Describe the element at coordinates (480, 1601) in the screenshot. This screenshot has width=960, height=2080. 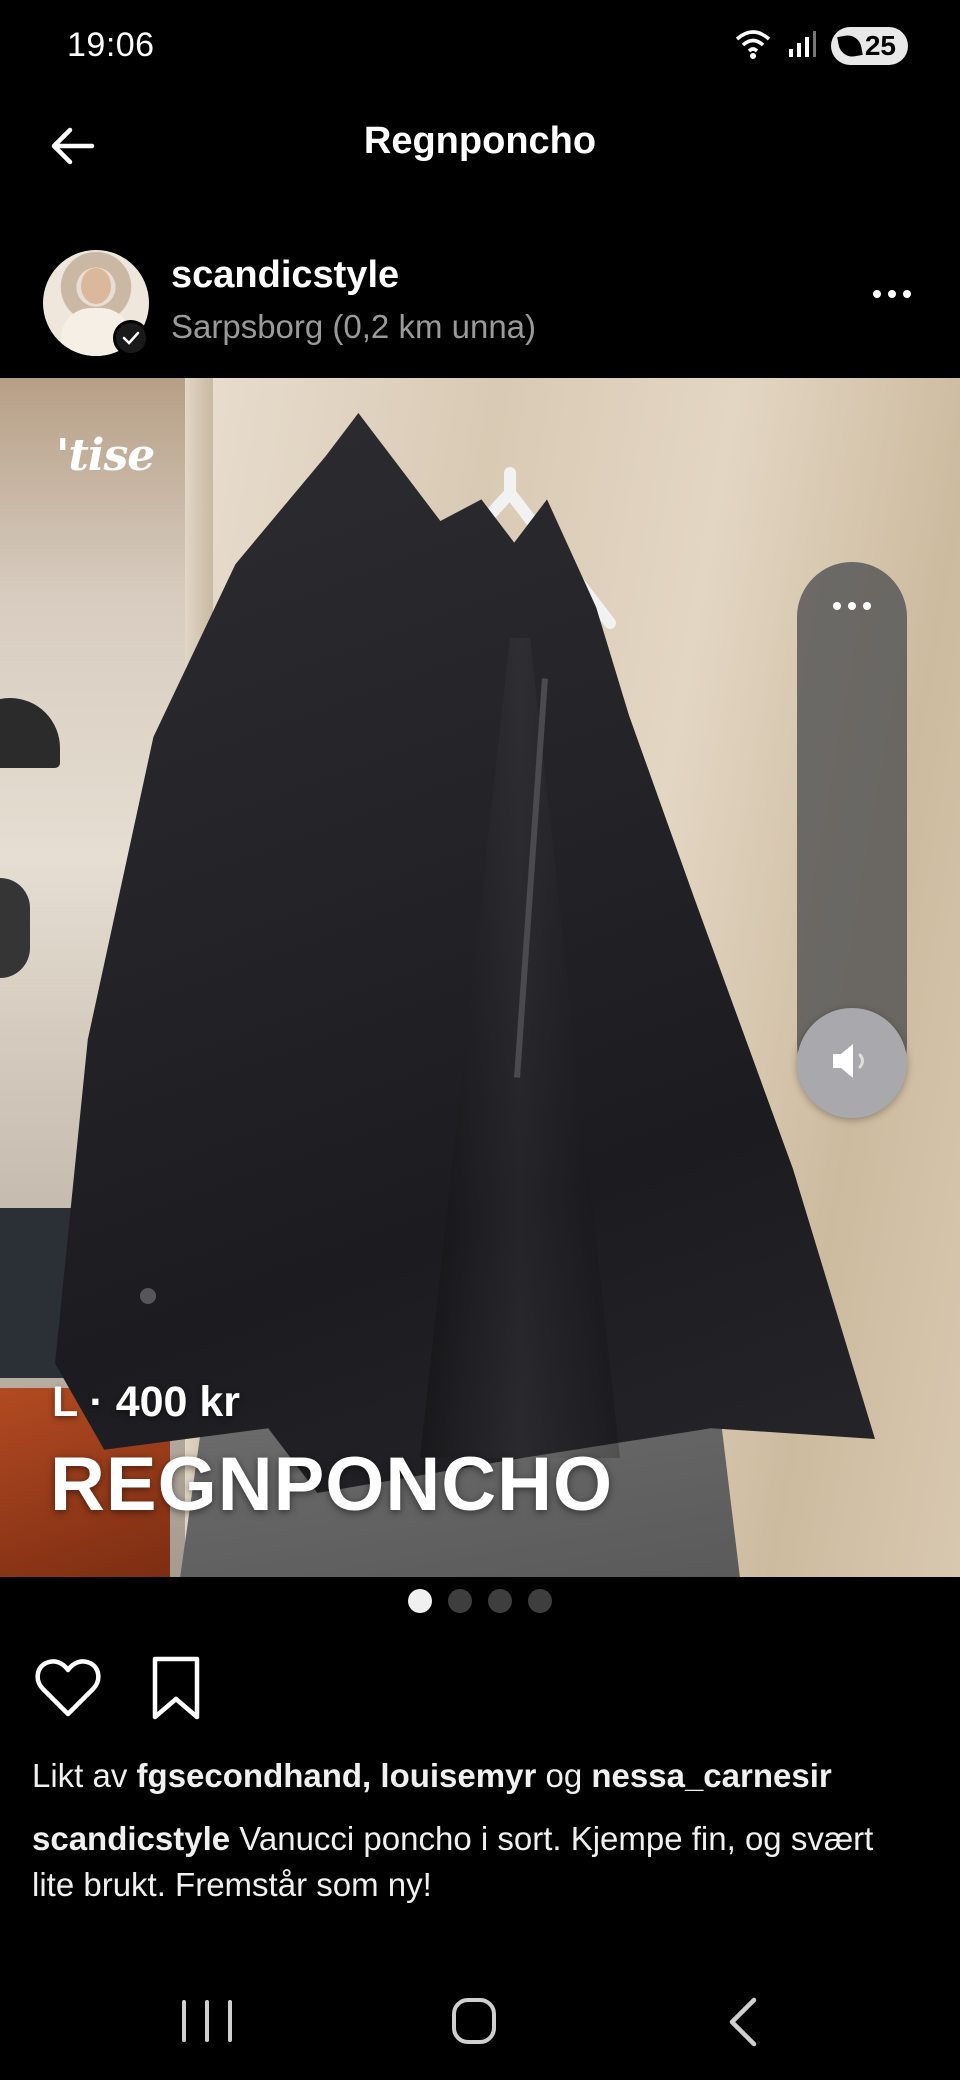
I see `image-carousel-dots` at that location.